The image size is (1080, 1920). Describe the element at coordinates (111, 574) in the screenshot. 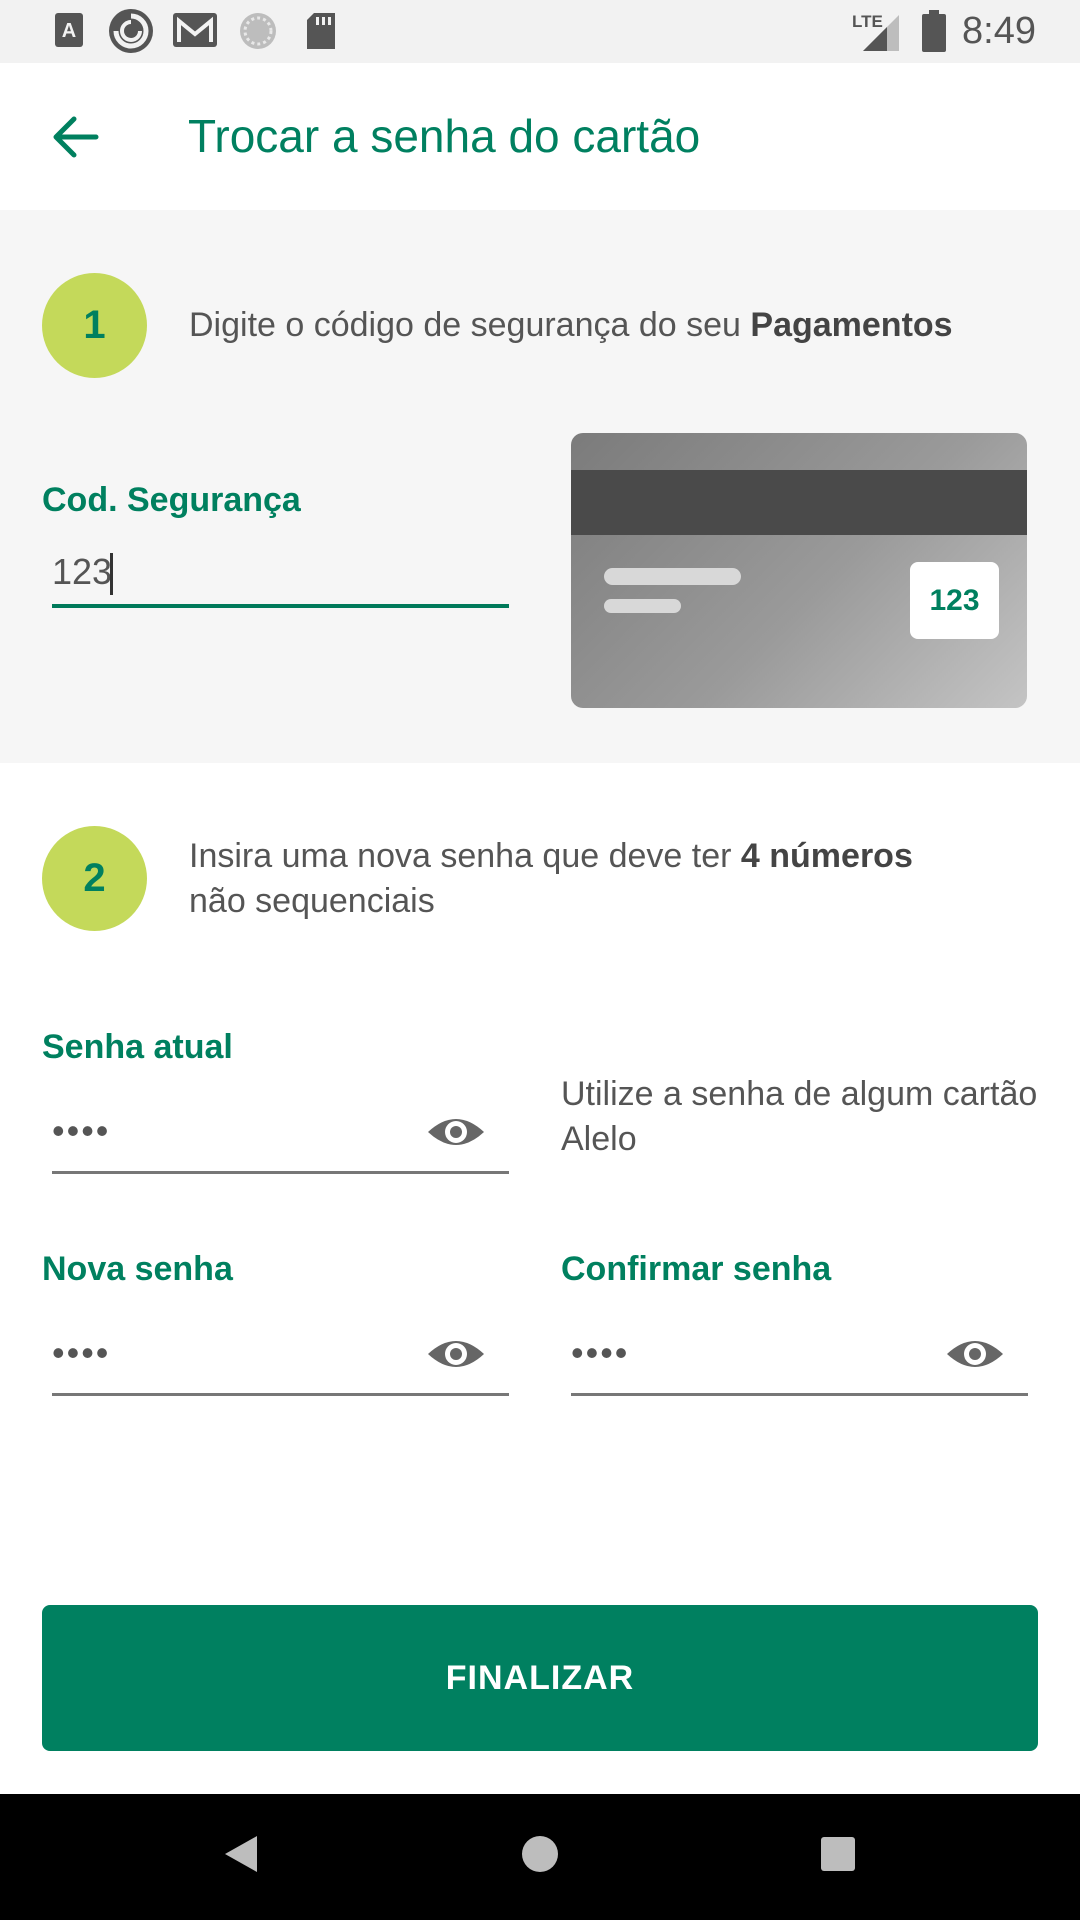

I see `text-cursor` at that location.